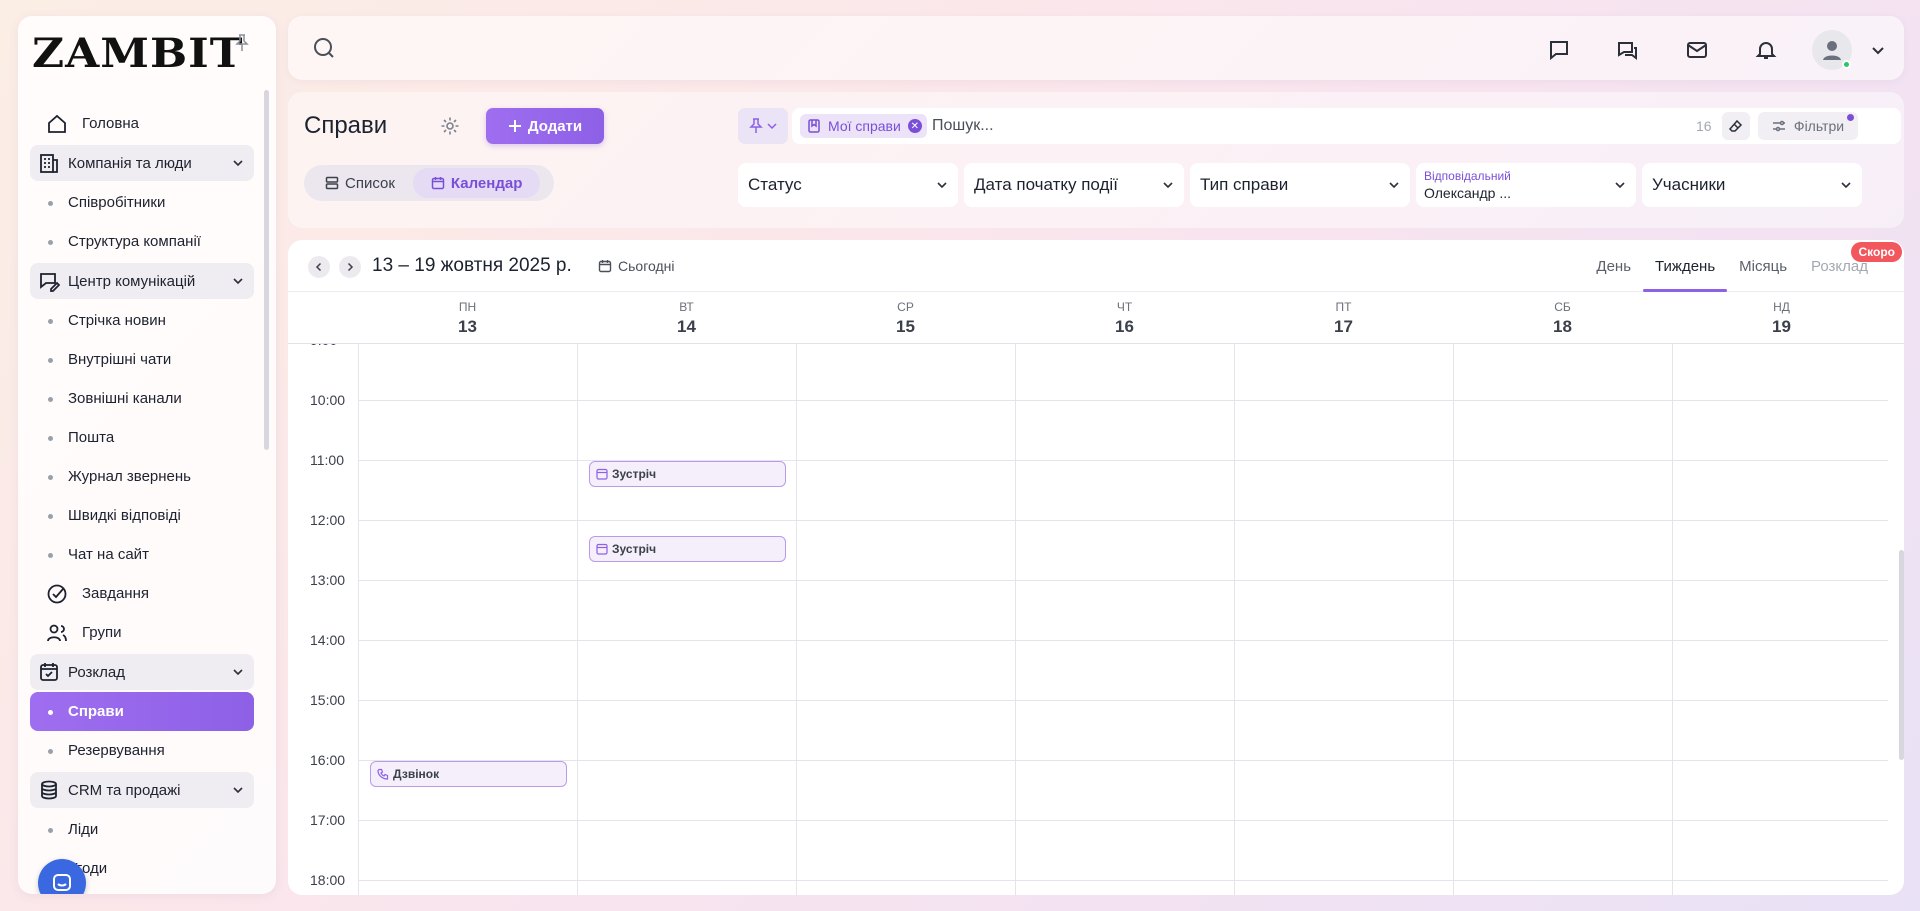  Describe the element at coordinates (1876, 252) in the screenshot. I see `soon-badge: Скоро` at that location.